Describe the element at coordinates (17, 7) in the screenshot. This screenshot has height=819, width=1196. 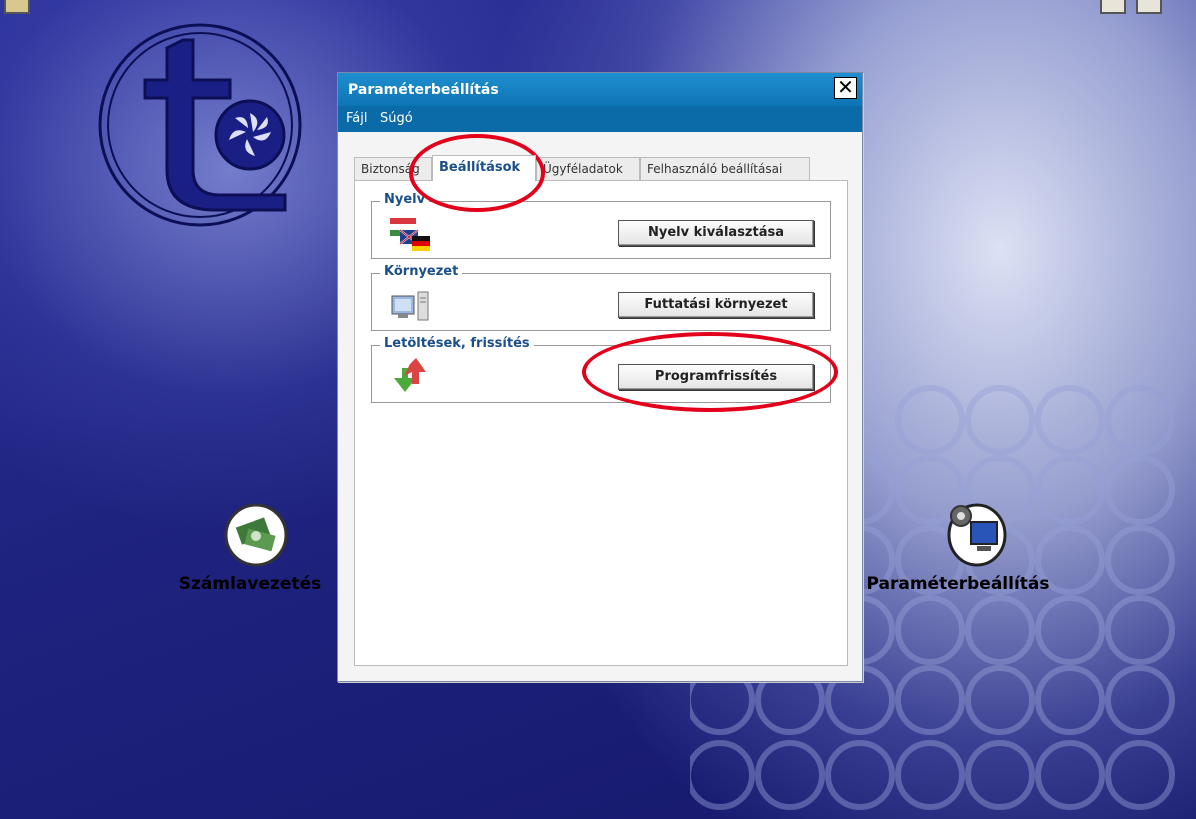
I see `back-button` at that location.